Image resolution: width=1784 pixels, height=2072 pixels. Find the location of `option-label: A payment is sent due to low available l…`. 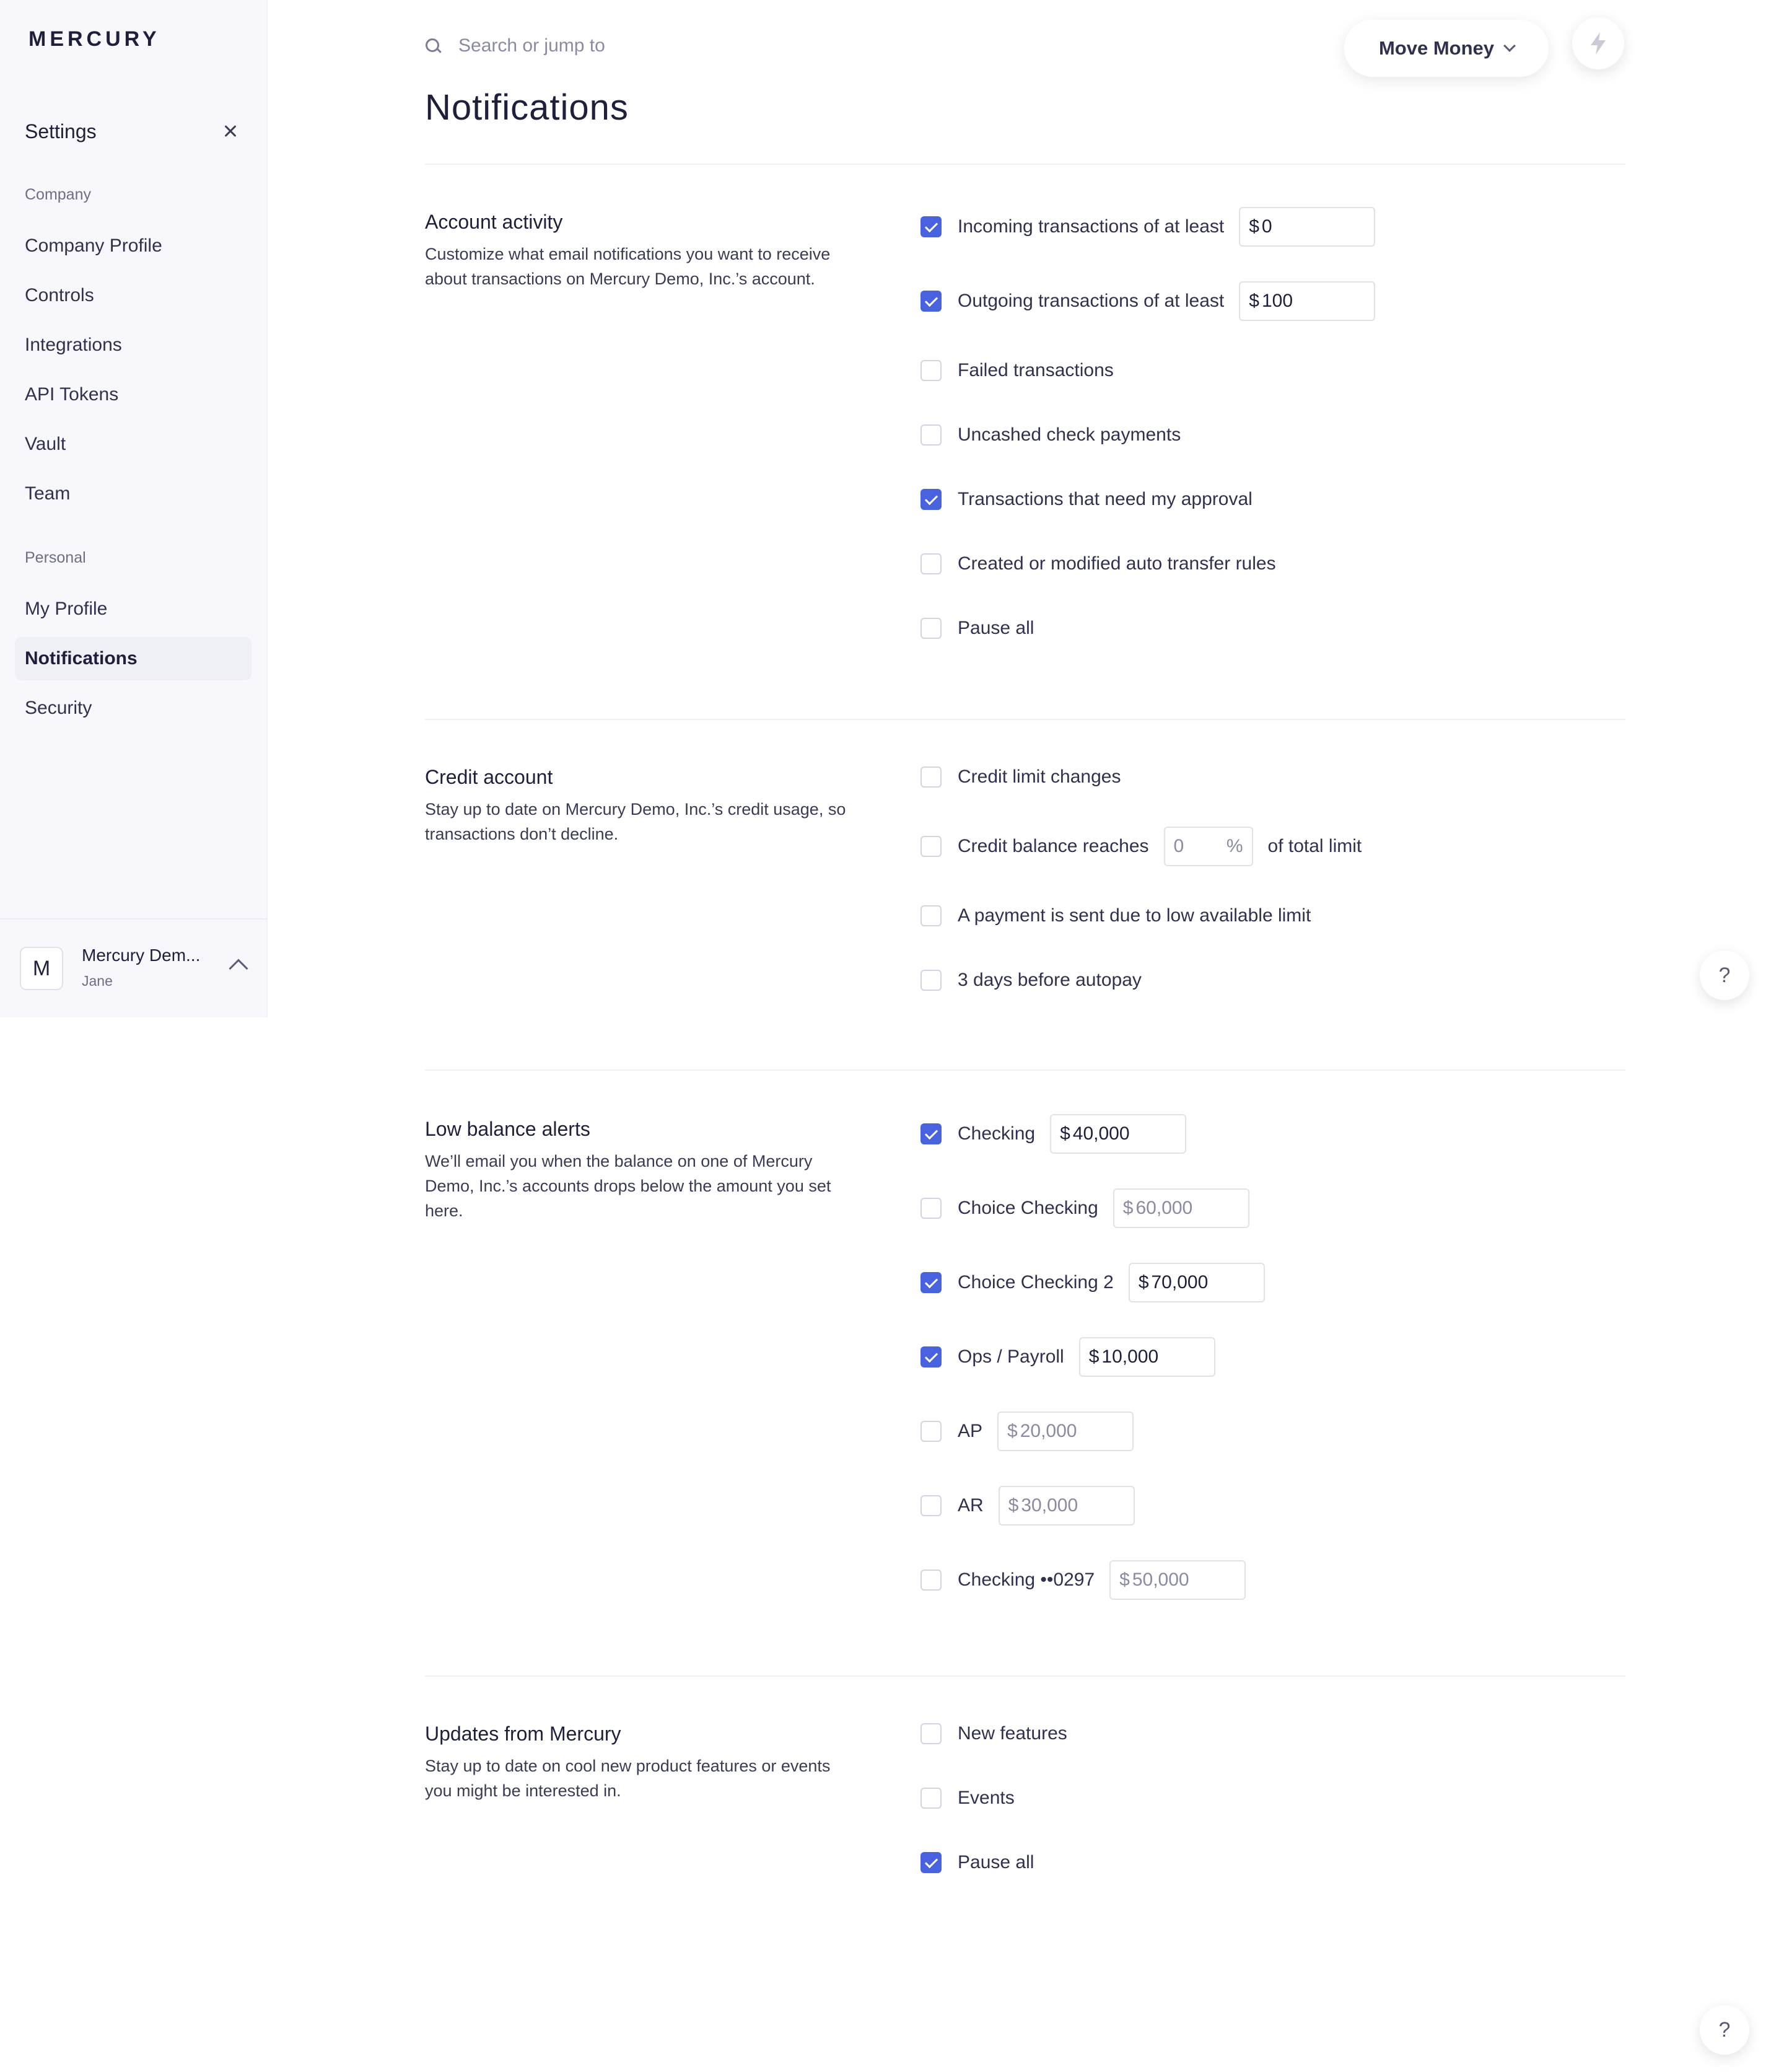

option-label: A payment is sent due to low available l… is located at coordinates (1134, 915).